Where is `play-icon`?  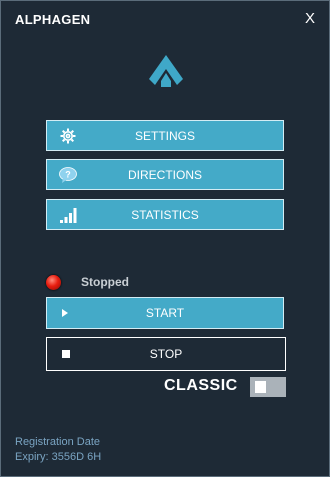
play-icon is located at coordinates (65, 313).